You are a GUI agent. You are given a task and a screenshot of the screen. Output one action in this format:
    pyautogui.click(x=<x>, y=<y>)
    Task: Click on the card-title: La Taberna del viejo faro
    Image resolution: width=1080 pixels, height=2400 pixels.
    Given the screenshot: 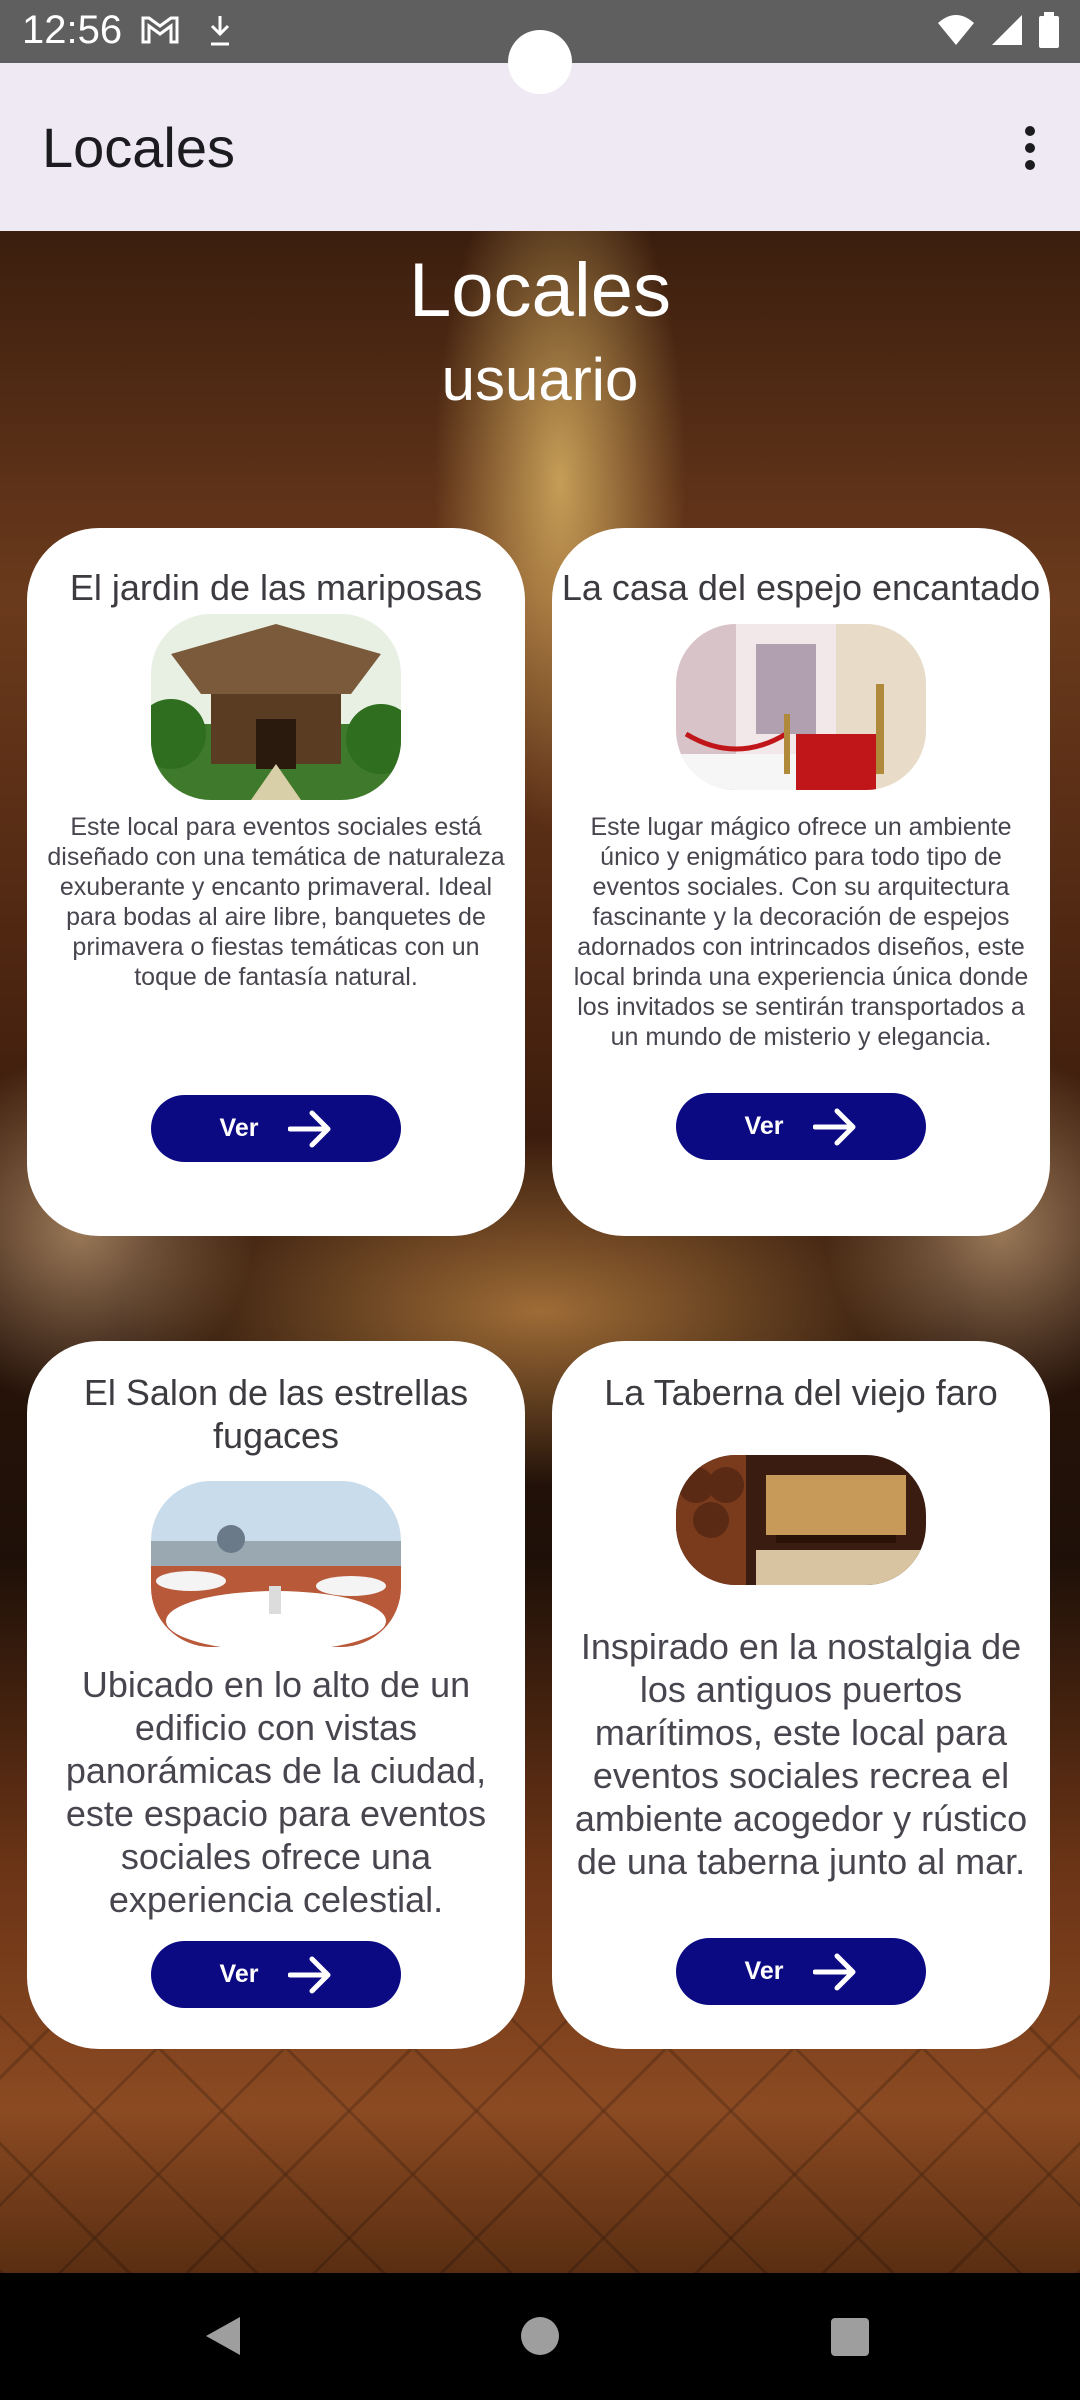 What is the action you would take?
    pyautogui.click(x=801, y=1392)
    